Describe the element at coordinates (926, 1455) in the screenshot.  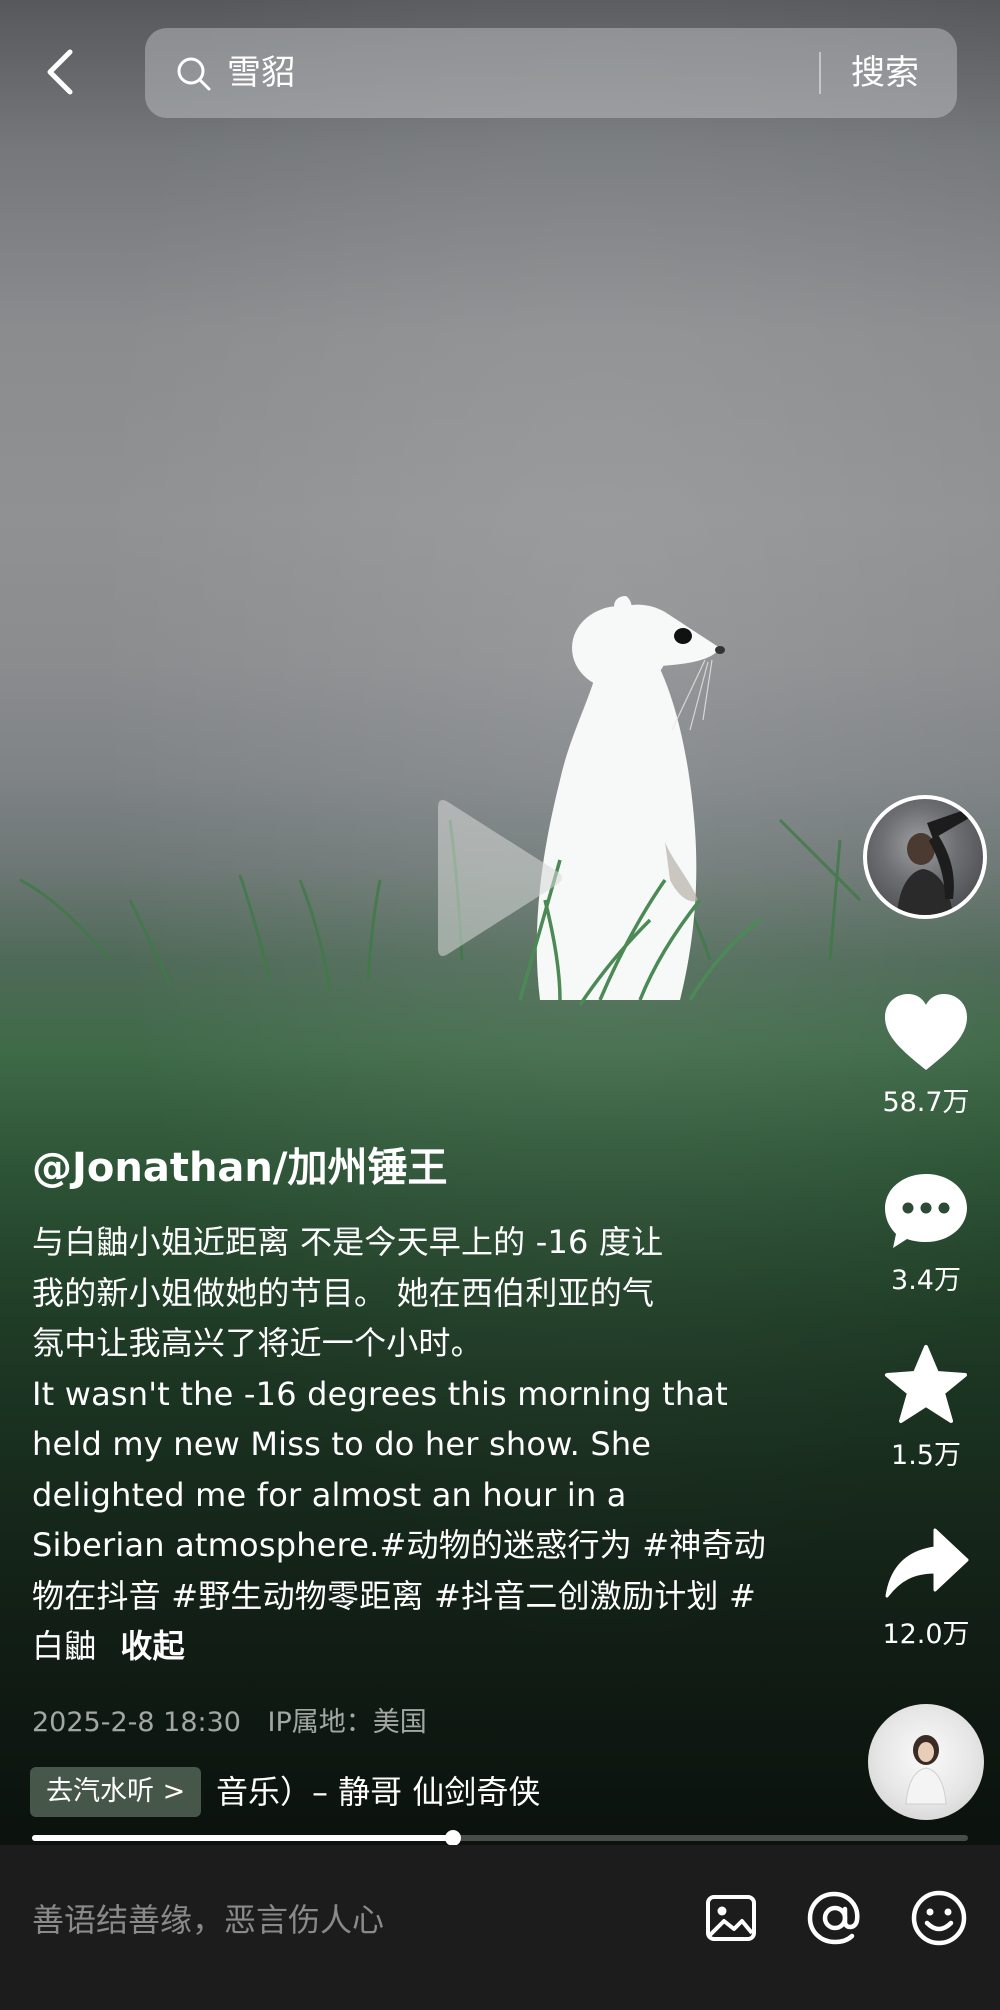
I see `favorite-count: 1.5万` at that location.